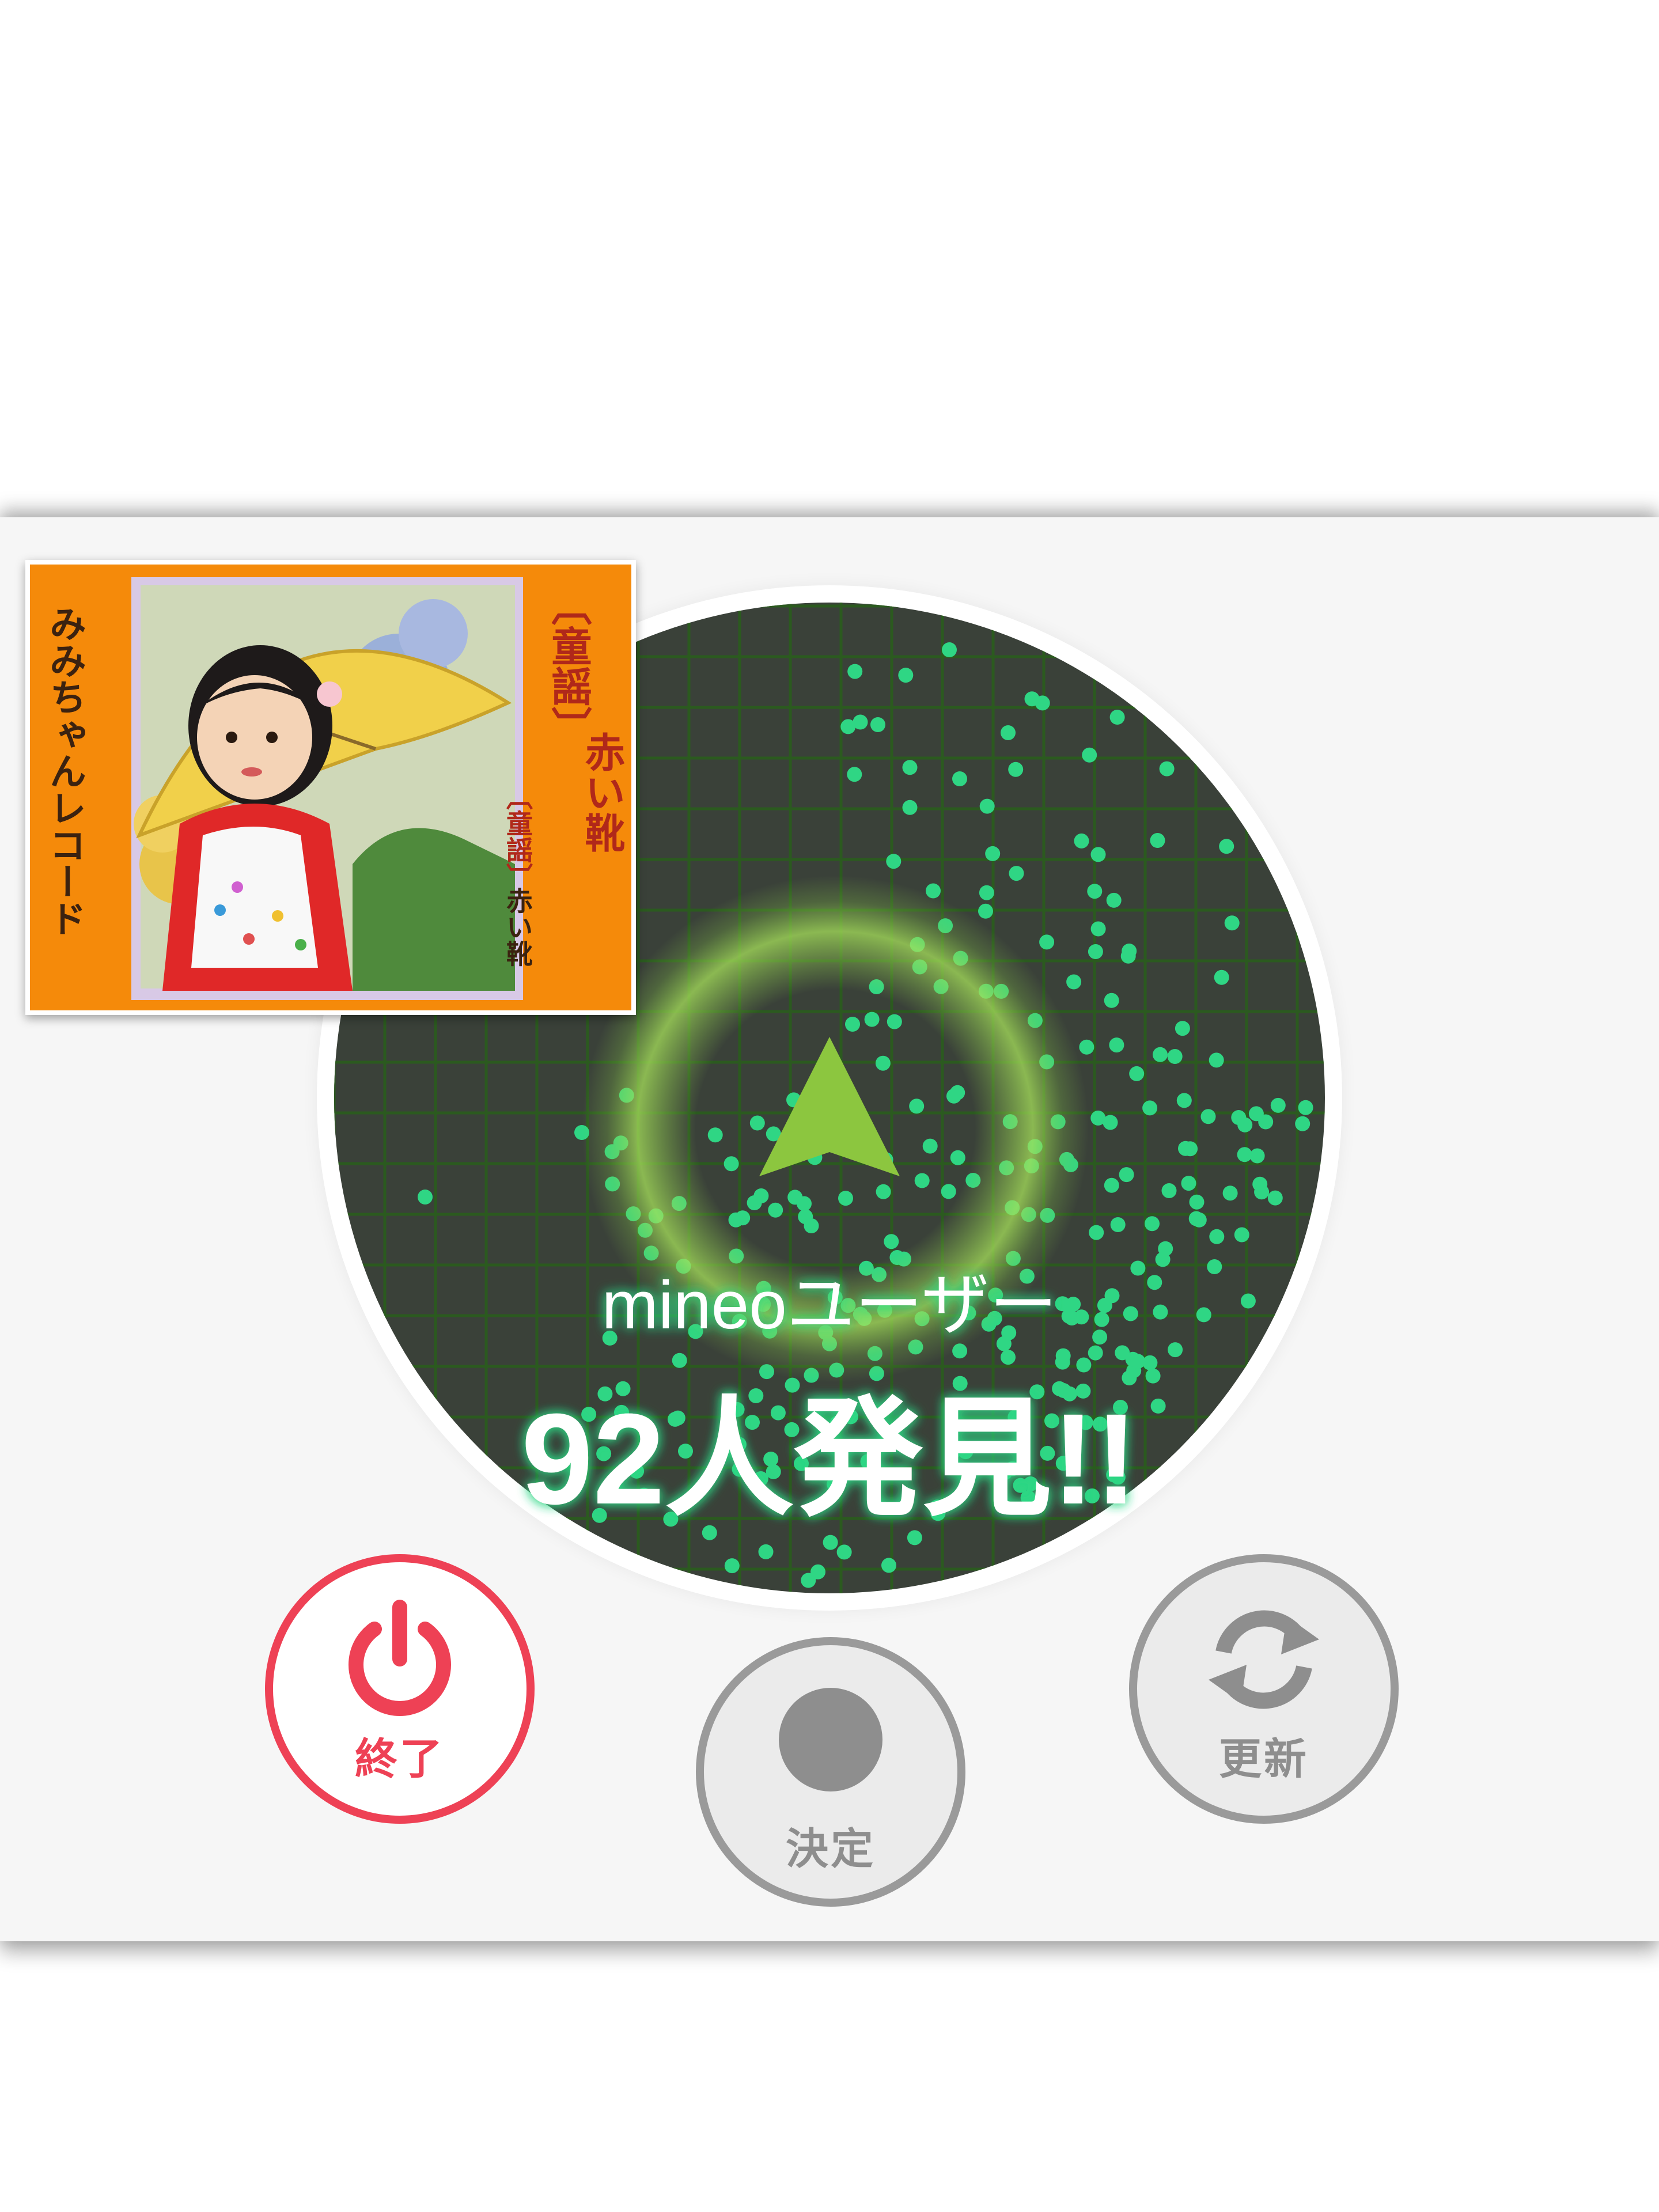 Image resolution: width=1659 pixels, height=2212 pixels. What do you see at coordinates (517, 927) in the screenshot?
I see `song-title-small-text: 赤い靴` at bounding box center [517, 927].